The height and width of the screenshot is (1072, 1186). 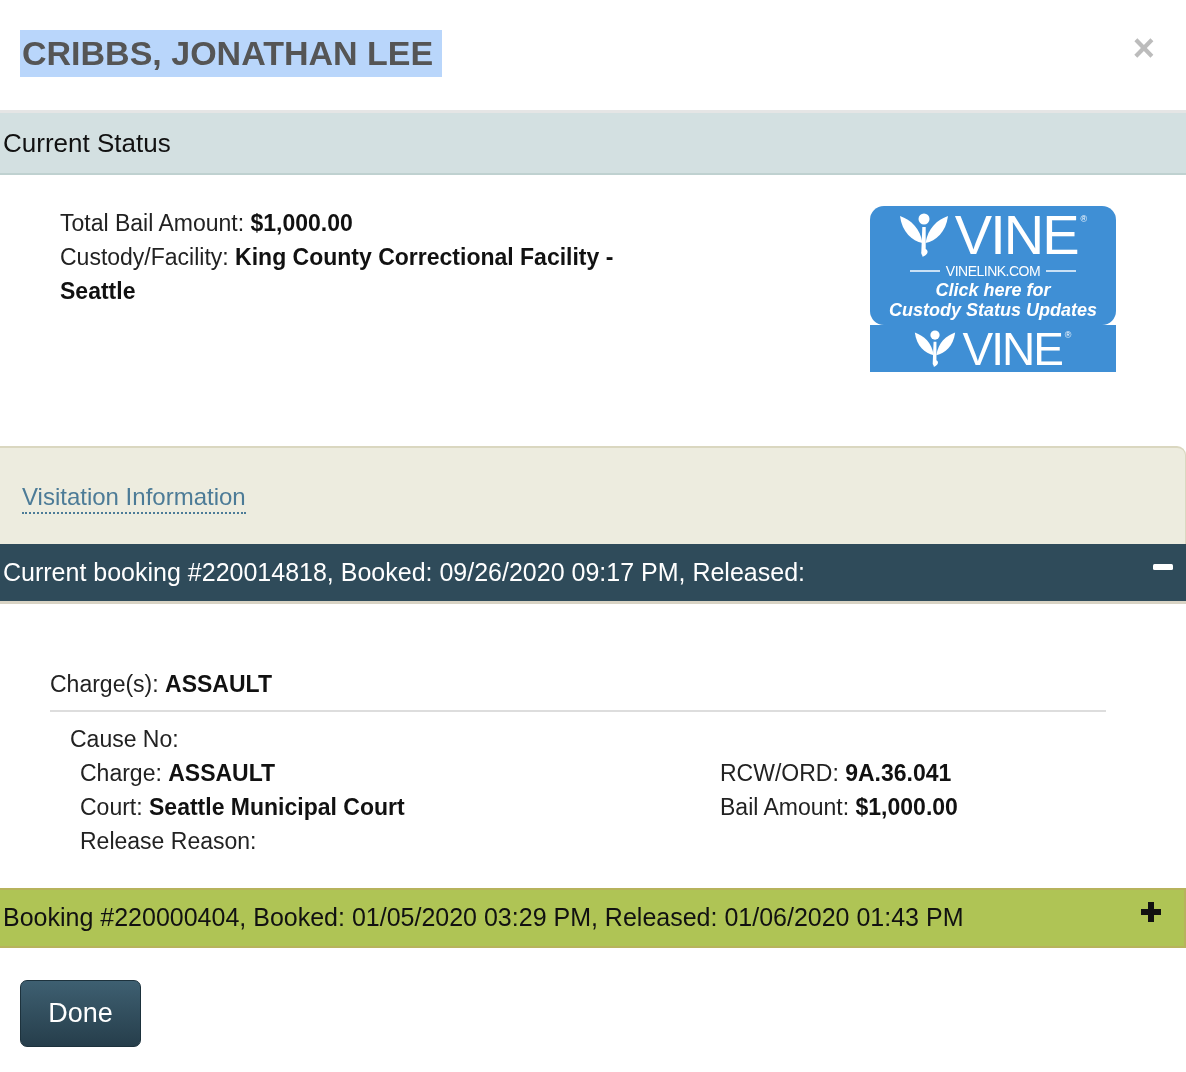 What do you see at coordinates (80, 1013) in the screenshot?
I see `done-button: Done` at bounding box center [80, 1013].